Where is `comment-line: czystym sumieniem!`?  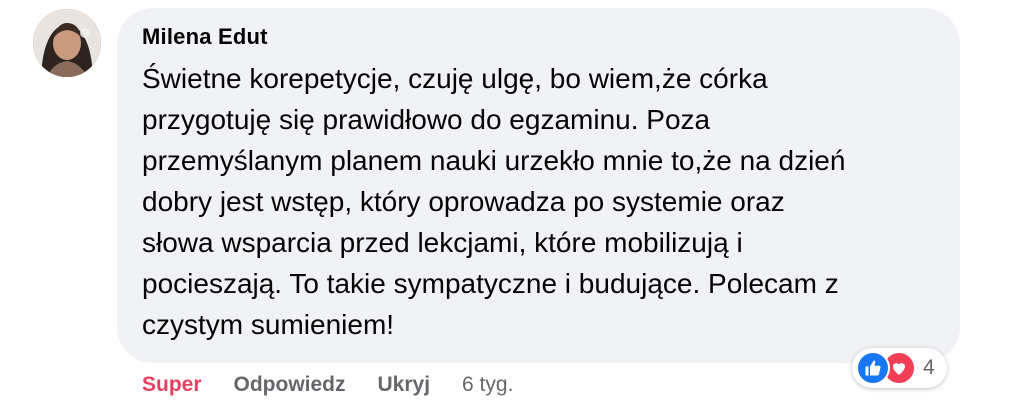 comment-line: czystym sumieniem! is located at coordinates (268, 324).